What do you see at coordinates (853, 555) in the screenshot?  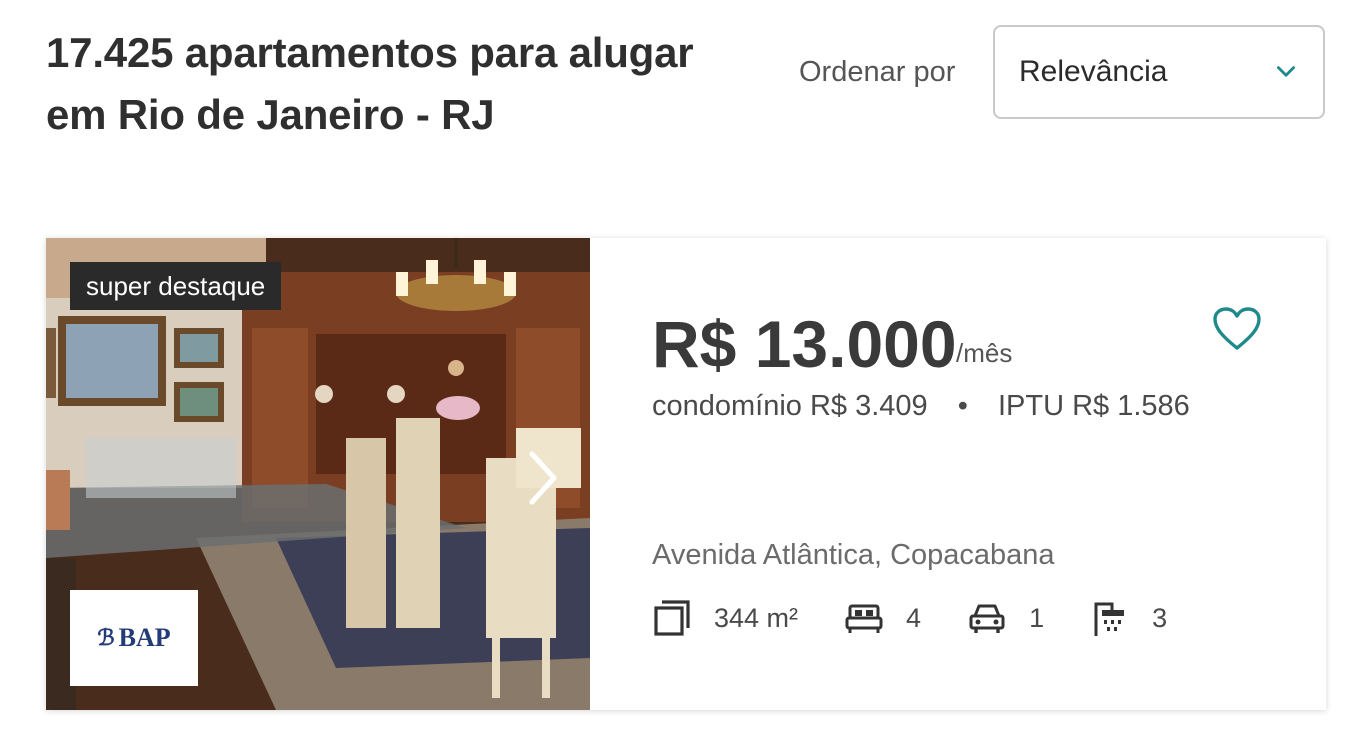 I see `listing-address: Avenida Atlântica, Copacabana` at bounding box center [853, 555].